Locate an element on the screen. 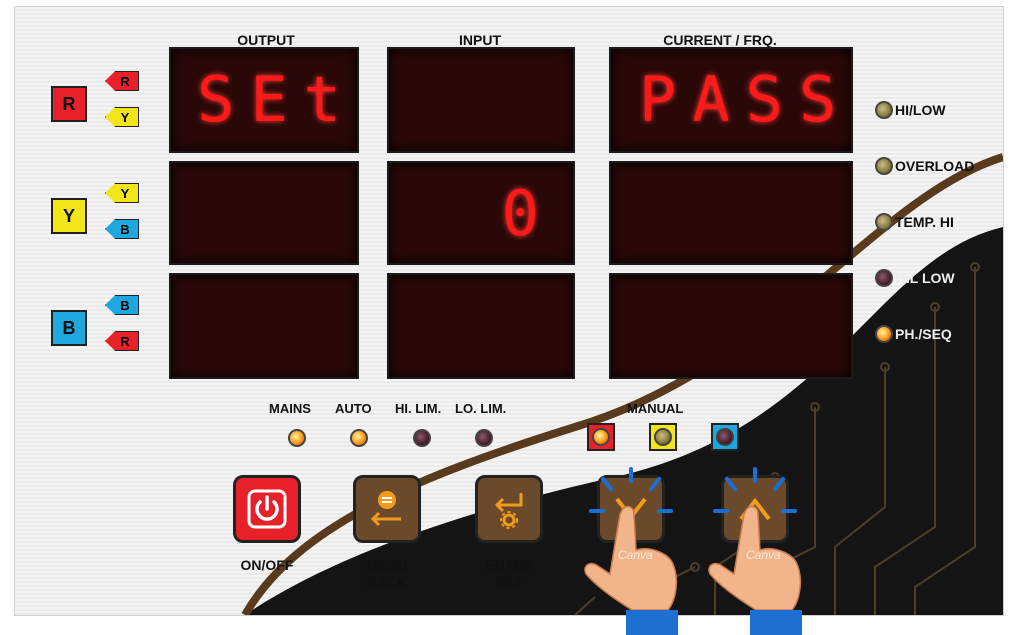 Image resolution: width=1012 pixels, height=635 pixels. header-current-frq: CURRENT / FRQ. is located at coordinates (720, 40).